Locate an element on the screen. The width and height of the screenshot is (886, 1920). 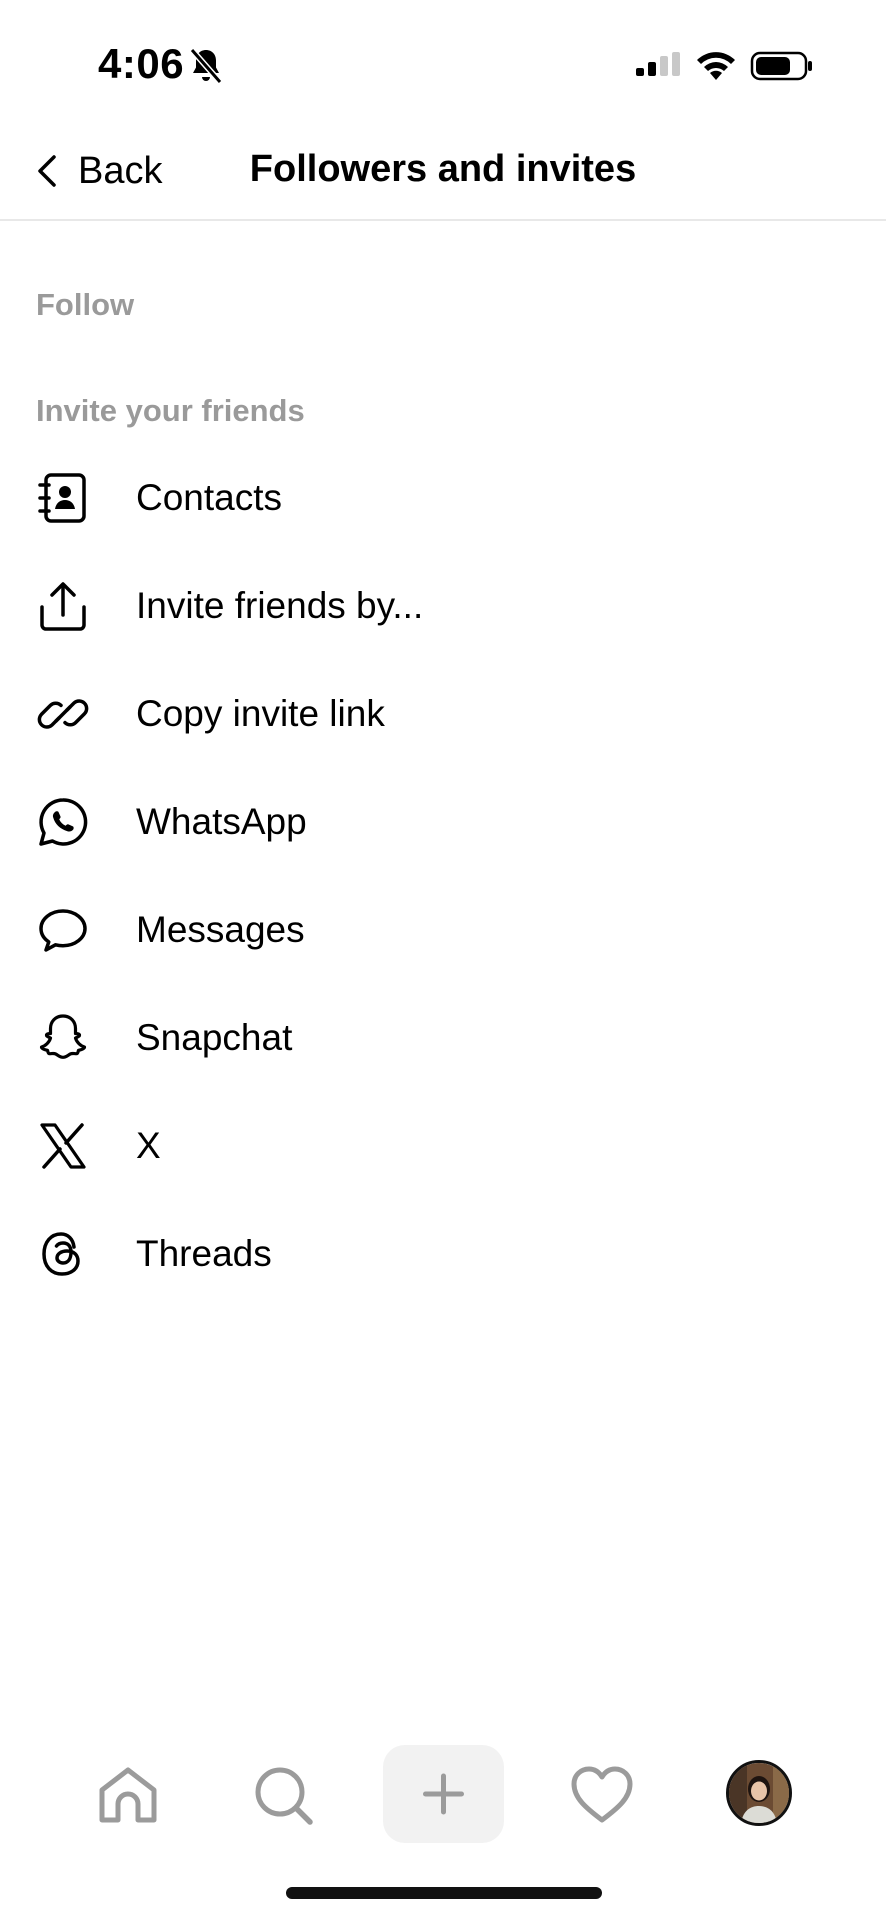
invite-item-snapchat: Snapchat is located at coordinates (443, 1038).